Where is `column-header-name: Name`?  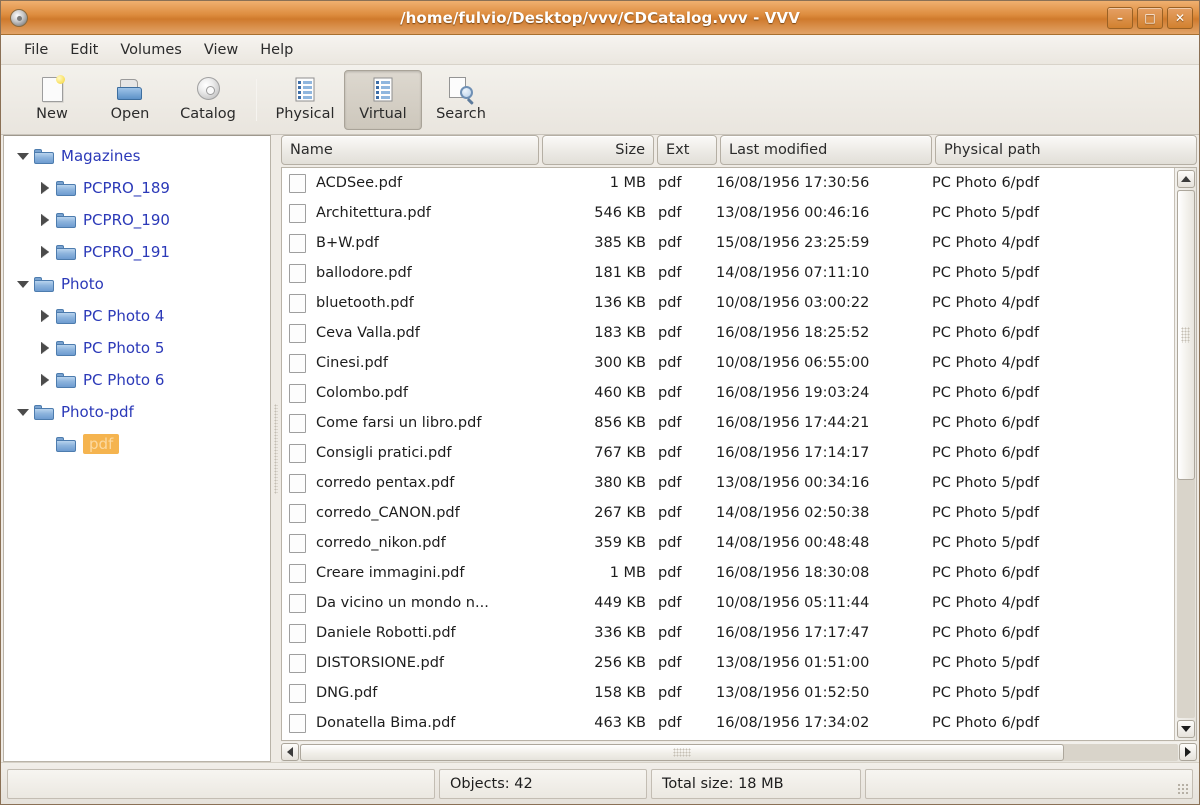 column-header-name: Name is located at coordinates (410, 150).